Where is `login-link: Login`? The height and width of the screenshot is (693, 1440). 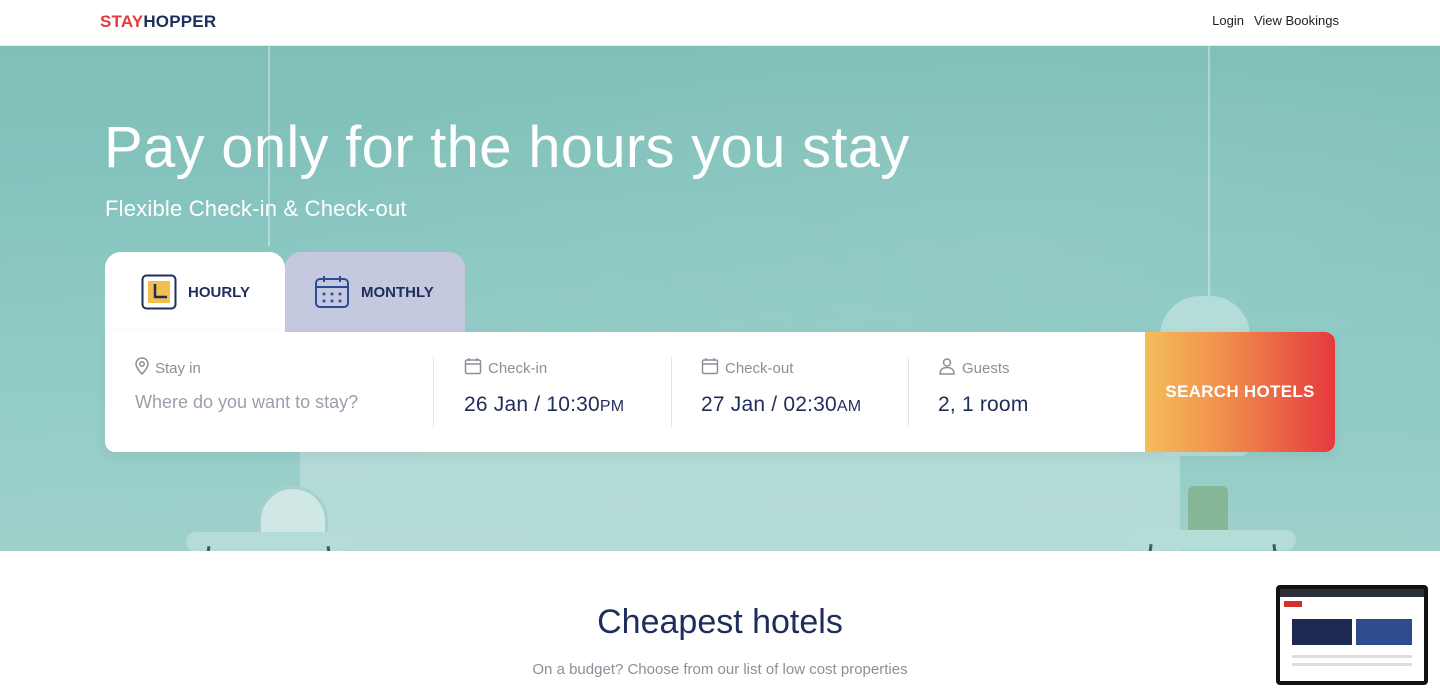
login-link: Login is located at coordinates (1228, 20).